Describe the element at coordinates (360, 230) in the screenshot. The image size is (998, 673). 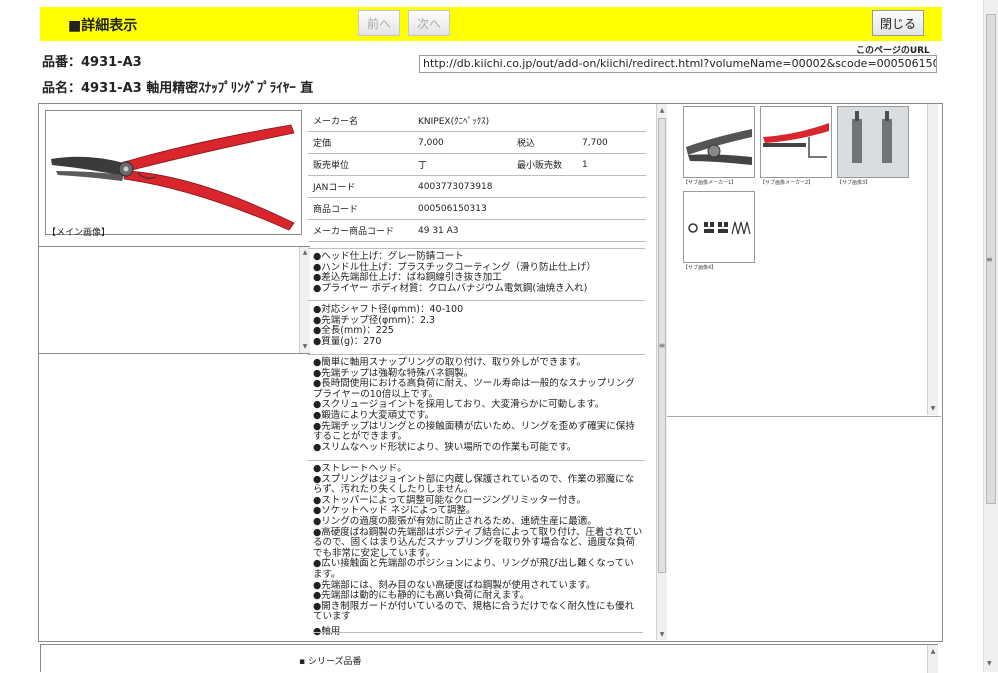
I see `maker-code-label: メーカー商品コード` at that location.